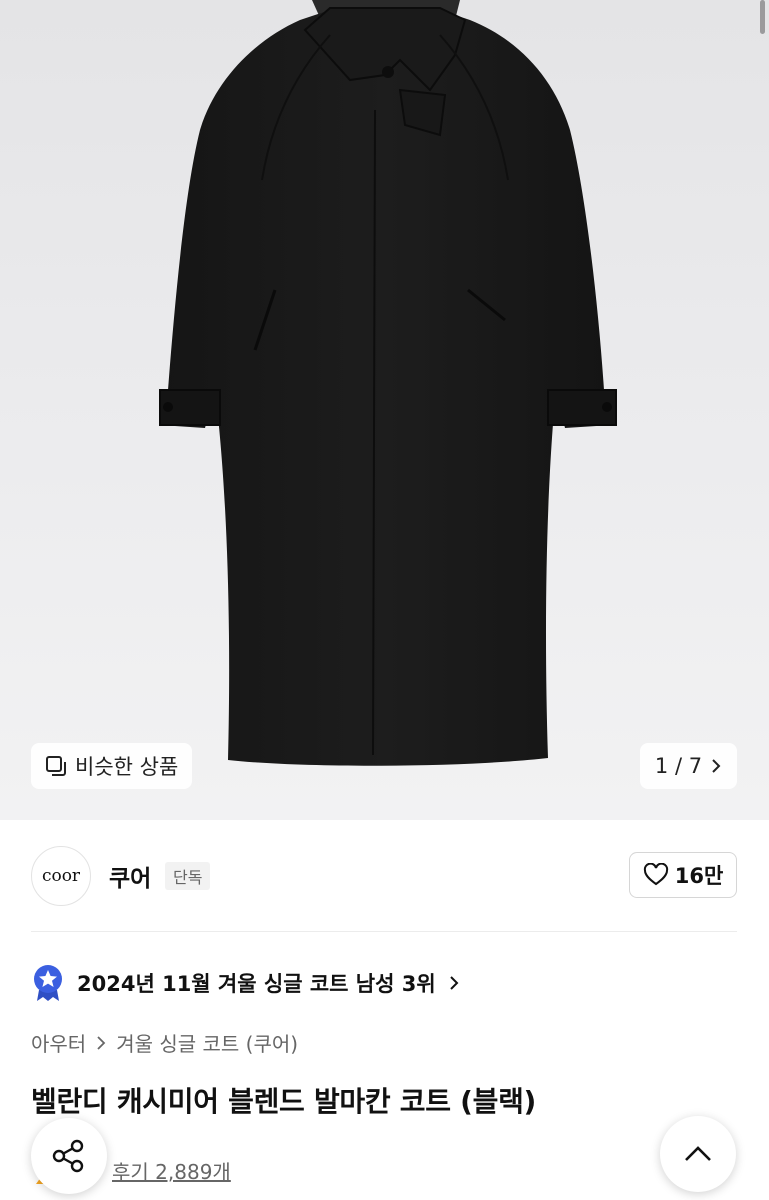  I want to click on divider, so click(384, 931).